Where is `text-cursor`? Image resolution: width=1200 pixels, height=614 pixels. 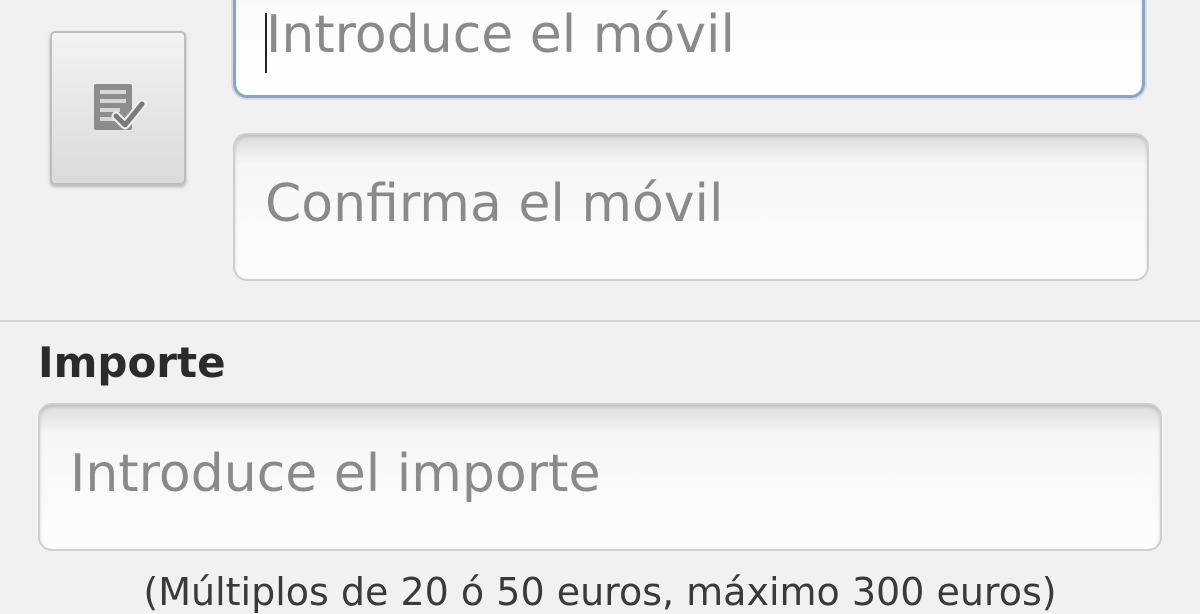 text-cursor is located at coordinates (266, 43).